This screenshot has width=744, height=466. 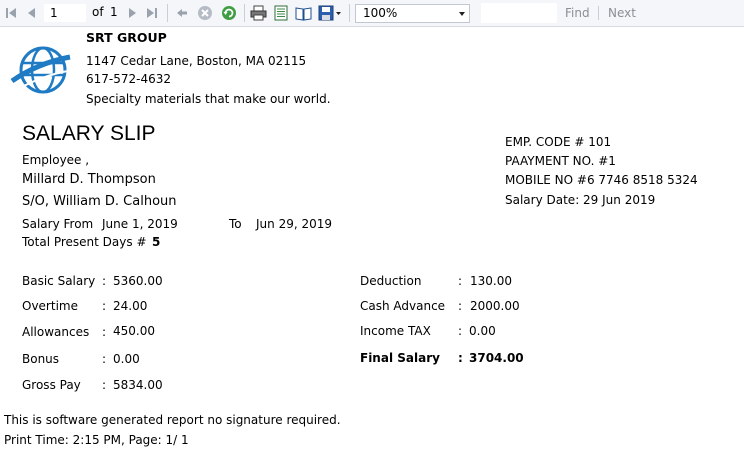 I want to click on next-page-icon, so click(x=132, y=13).